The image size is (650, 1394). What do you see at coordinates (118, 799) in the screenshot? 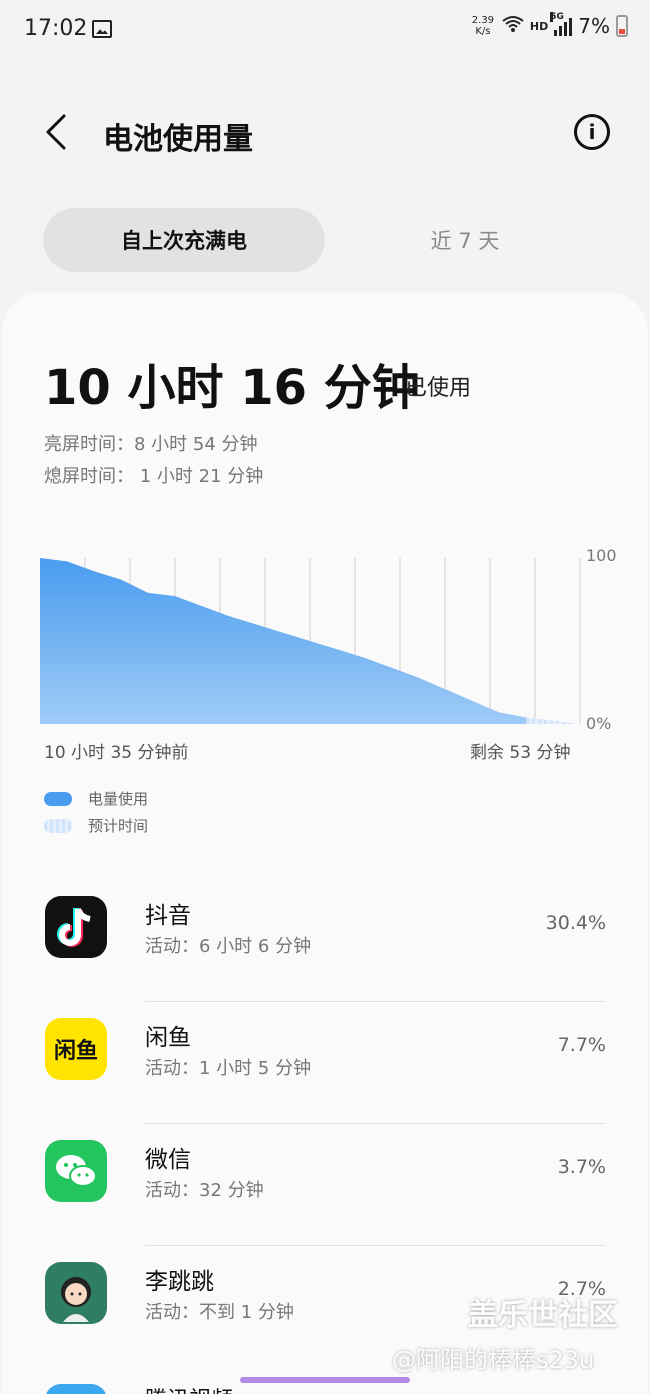
I see `legend-label-used: 电量使用` at bounding box center [118, 799].